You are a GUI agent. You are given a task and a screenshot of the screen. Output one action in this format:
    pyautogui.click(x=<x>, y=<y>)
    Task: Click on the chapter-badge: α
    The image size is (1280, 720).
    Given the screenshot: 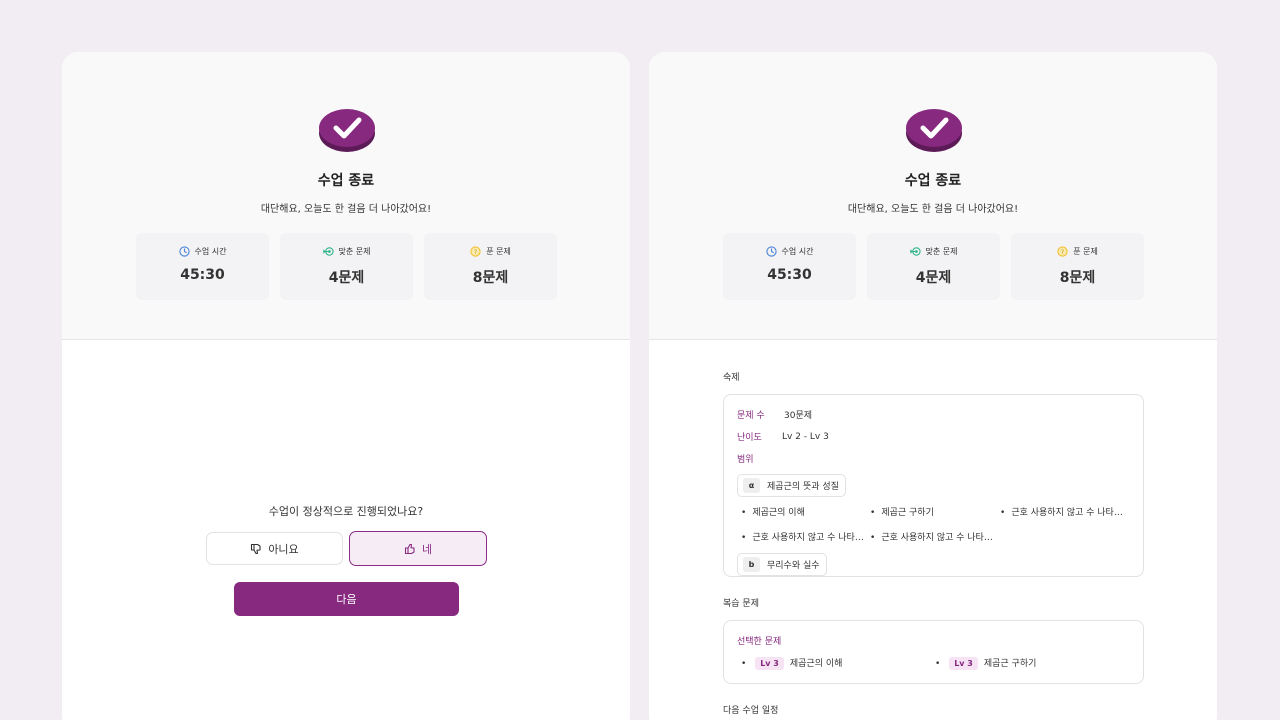 What is the action you would take?
    pyautogui.click(x=751, y=485)
    